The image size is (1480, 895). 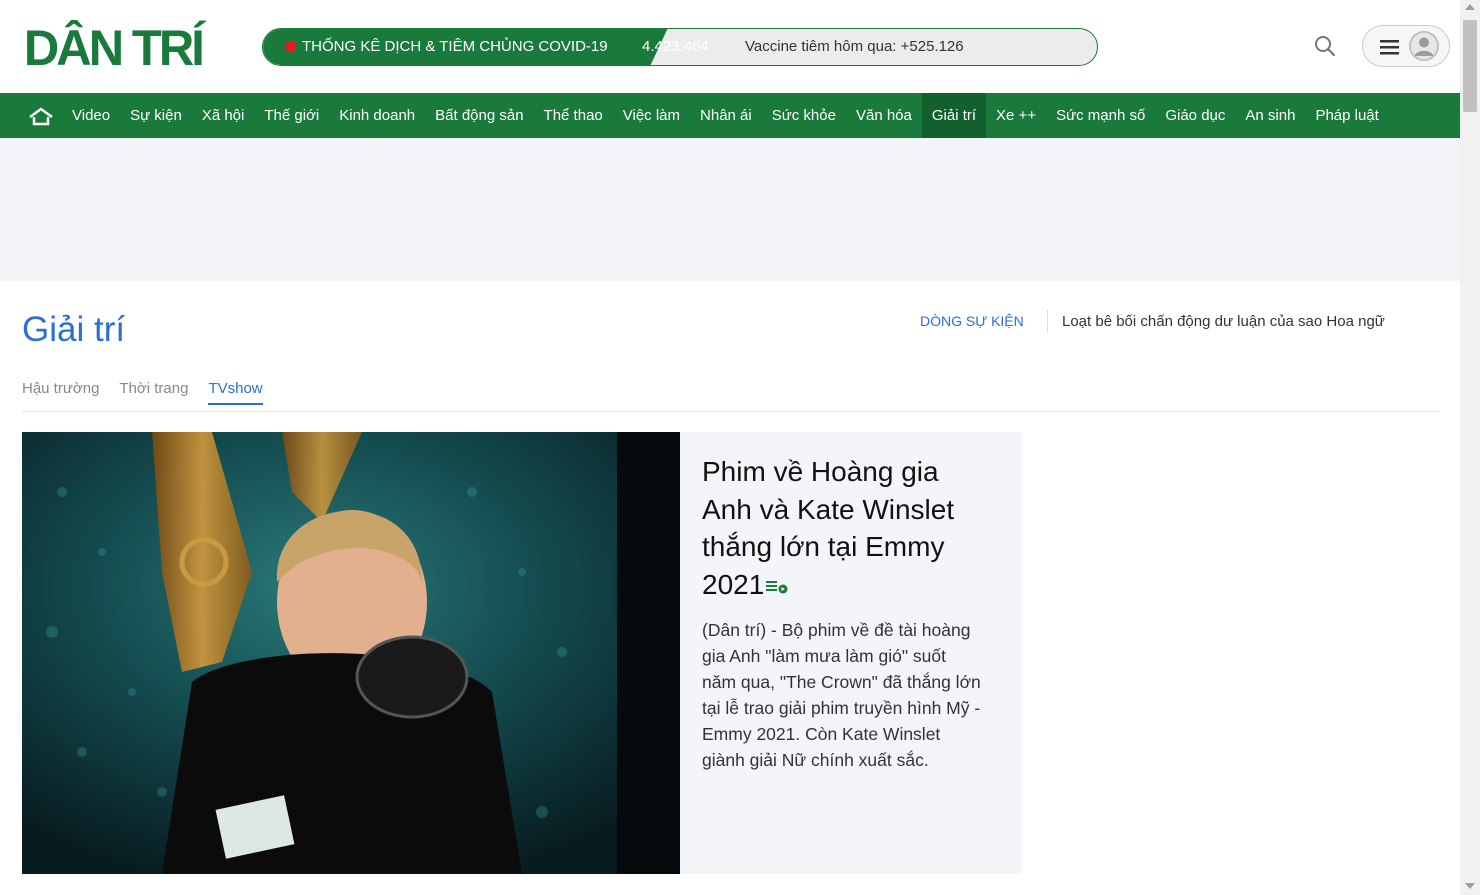 What do you see at coordinates (153, 392) in the screenshot?
I see `subnav-item: Thời trang` at bounding box center [153, 392].